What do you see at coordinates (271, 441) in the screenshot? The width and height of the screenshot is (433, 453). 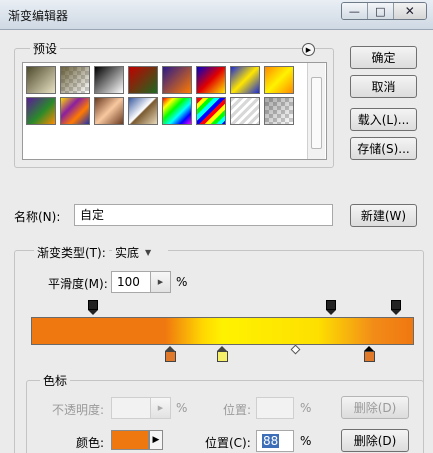 I see `color-location-value: 88` at bounding box center [271, 441].